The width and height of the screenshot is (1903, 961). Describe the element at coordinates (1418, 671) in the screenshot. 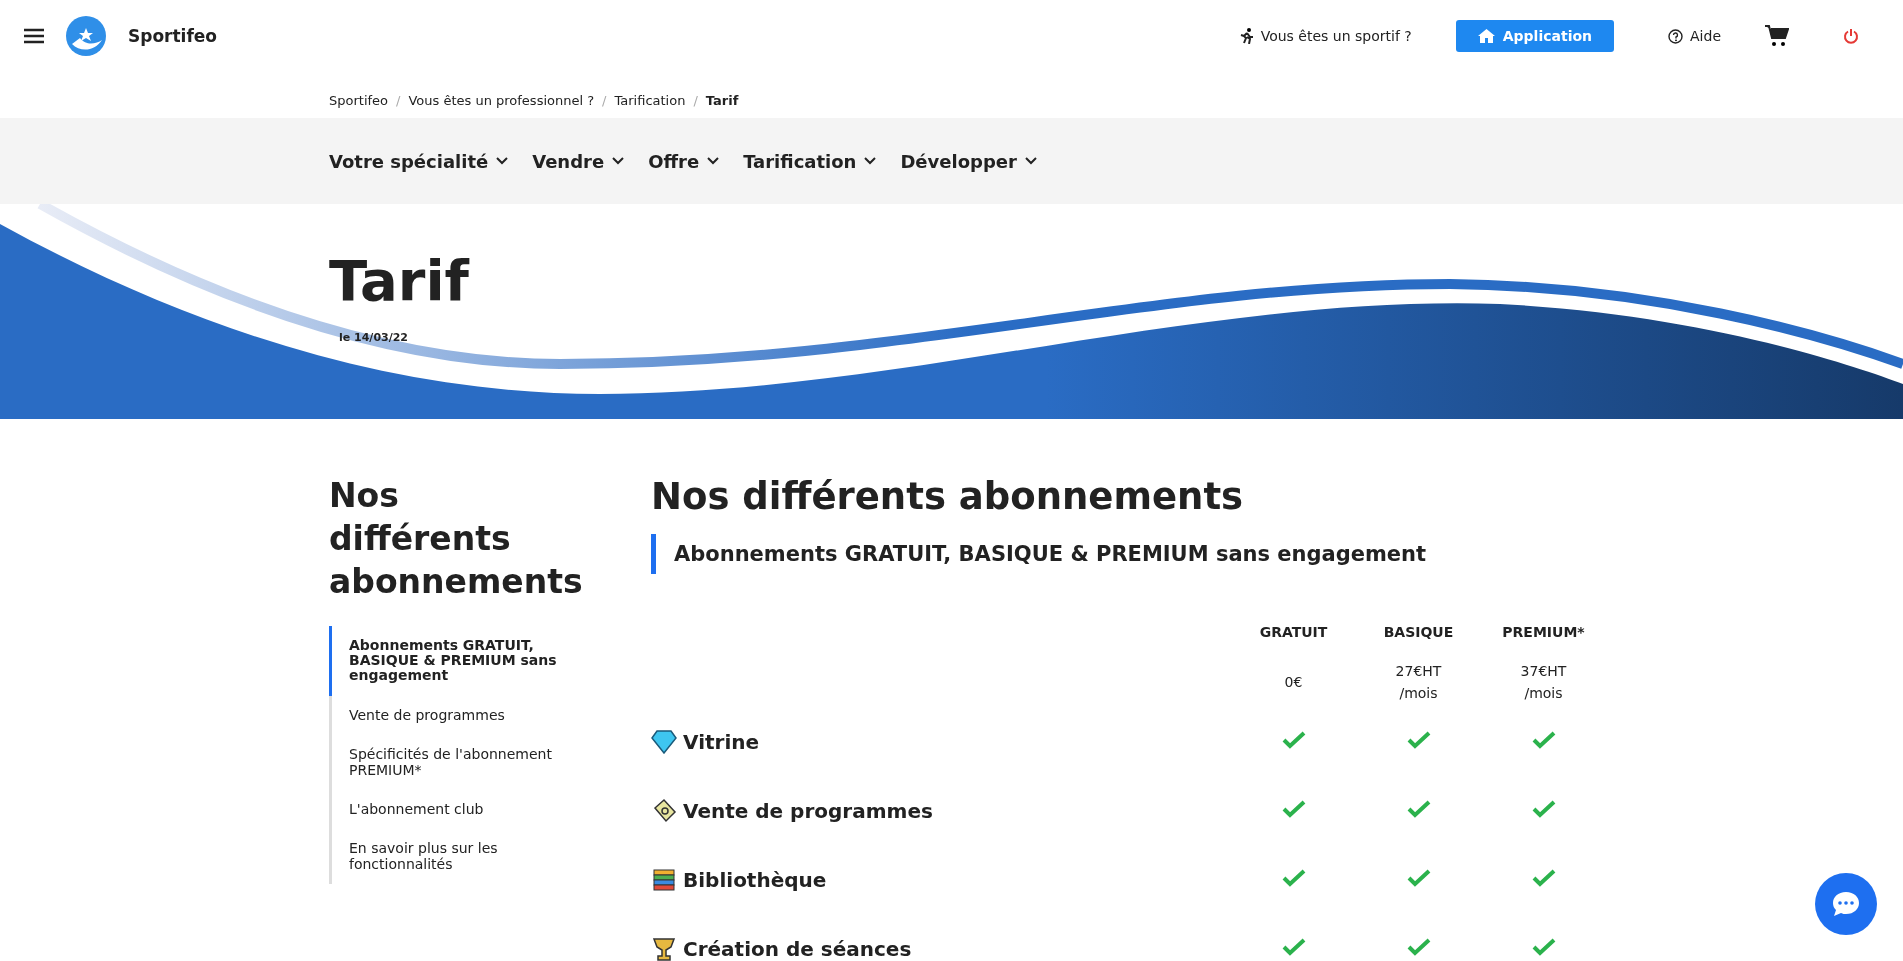

I see `plan-price: 27€HT` at that location.